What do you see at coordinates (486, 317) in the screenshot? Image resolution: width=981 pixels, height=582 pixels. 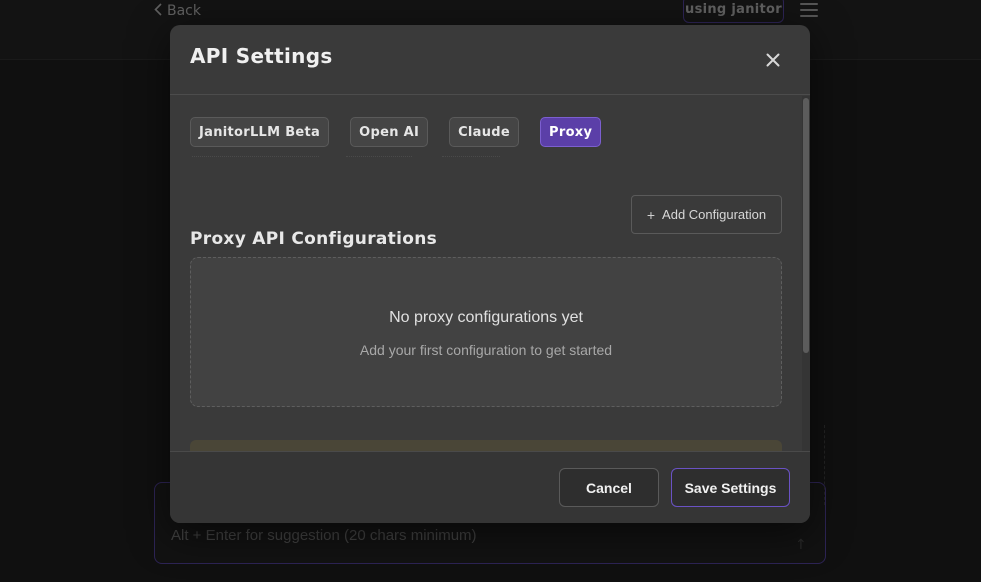 I see `empty-state-title: No proxy configurations yet` at bounding box center [486, 317].